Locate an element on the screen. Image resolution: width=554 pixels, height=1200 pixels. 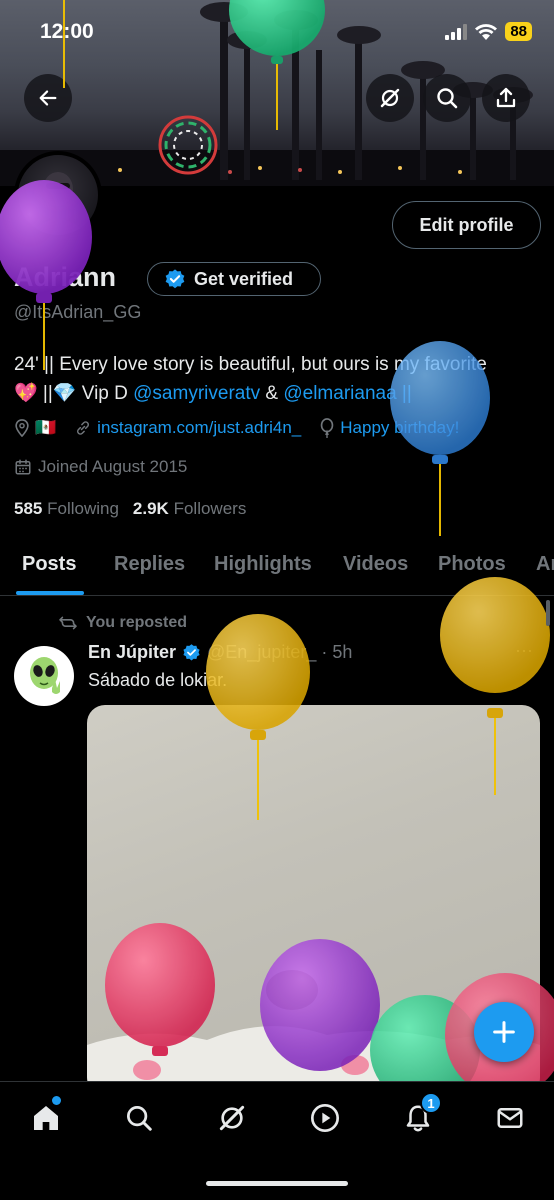
arrow-left-icon is located at coordinates (48, 98).